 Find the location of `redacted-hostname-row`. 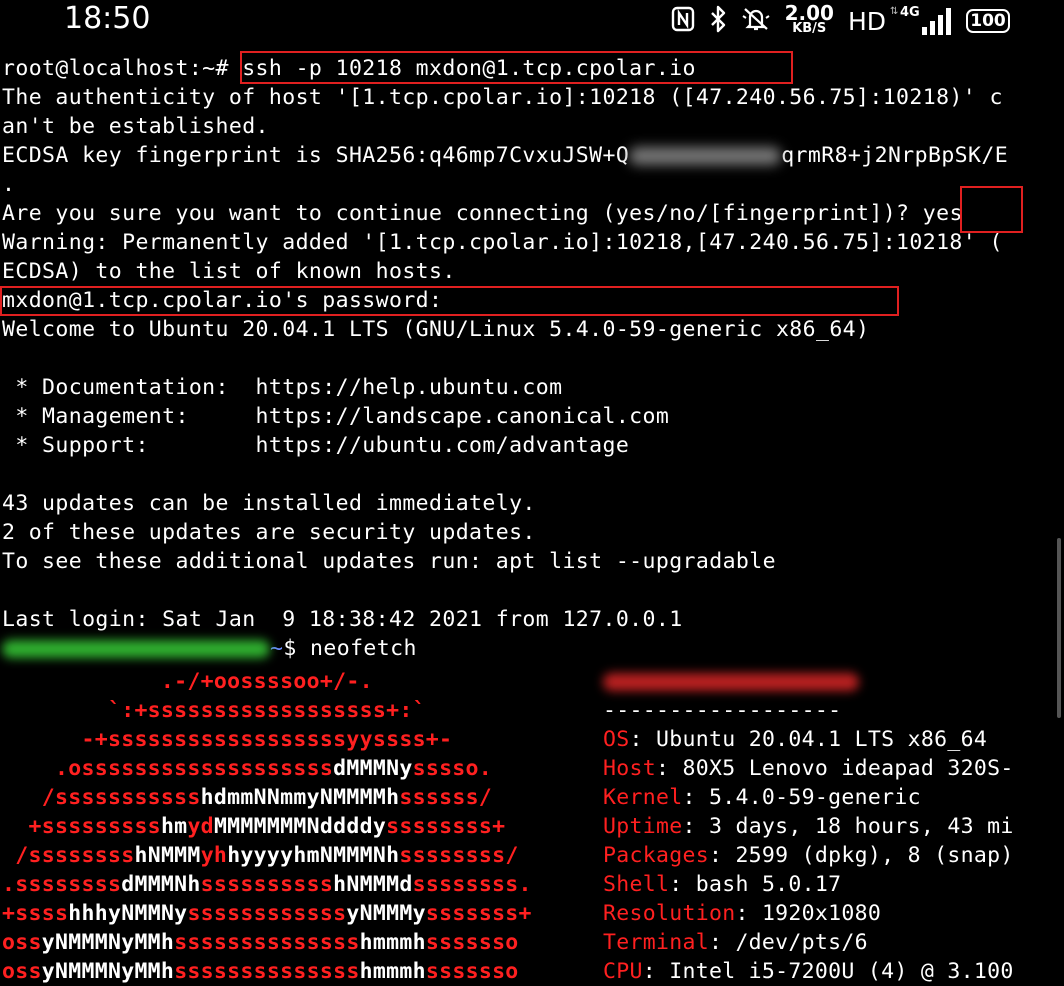

redacted-hostname-row is located at coordinates (833, 681).